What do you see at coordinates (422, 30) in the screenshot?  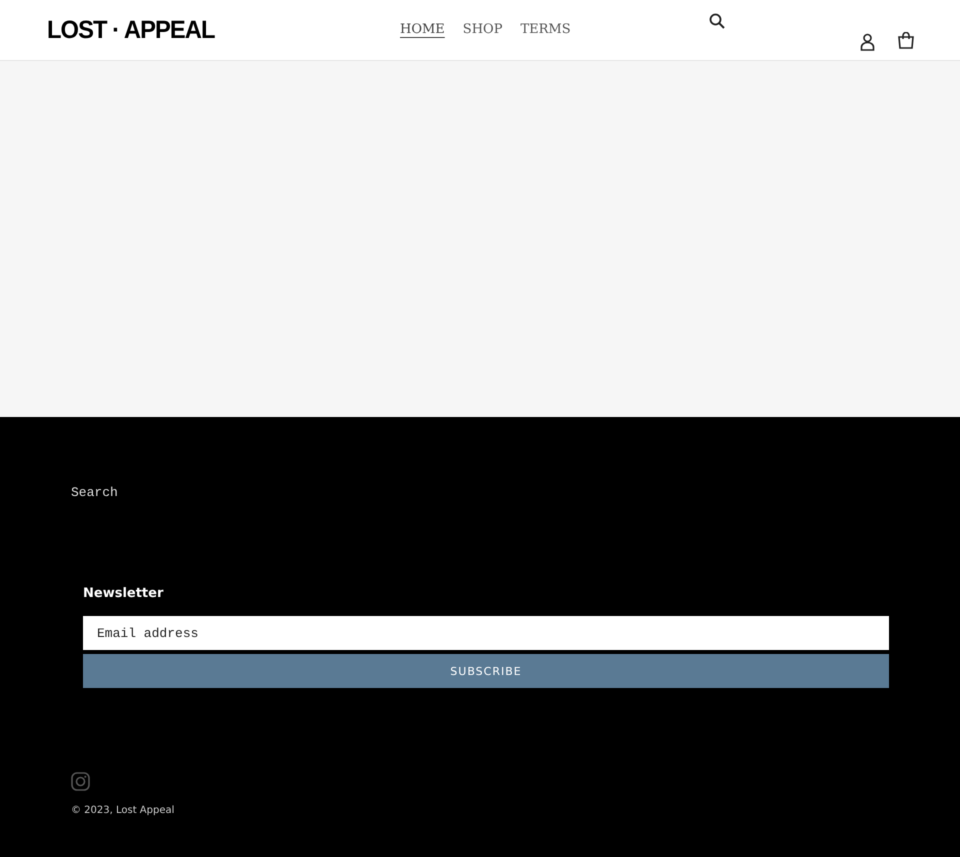 I see `nav-link: HOME` at bounding box center [422, 30].